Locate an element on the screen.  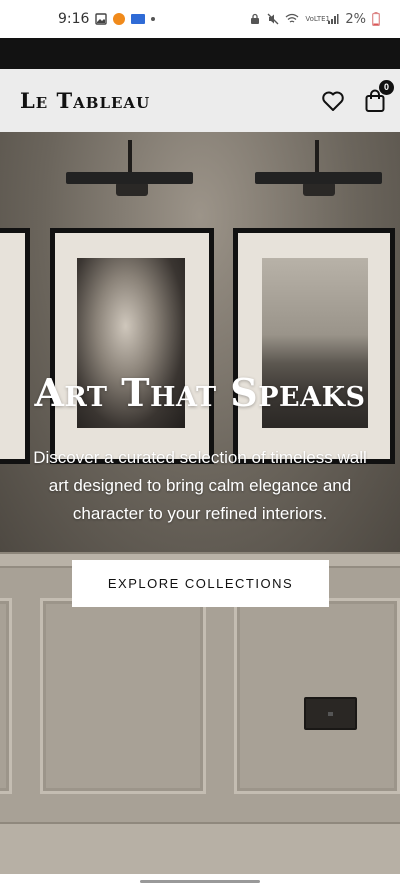
mute-icon is located at coordinates (273, 19).